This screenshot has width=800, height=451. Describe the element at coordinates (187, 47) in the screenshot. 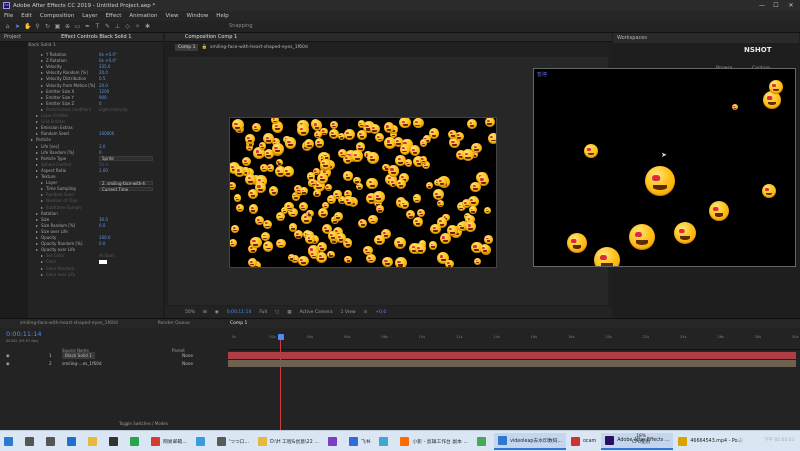

I see `comp-tab: Comp 1` at that location.